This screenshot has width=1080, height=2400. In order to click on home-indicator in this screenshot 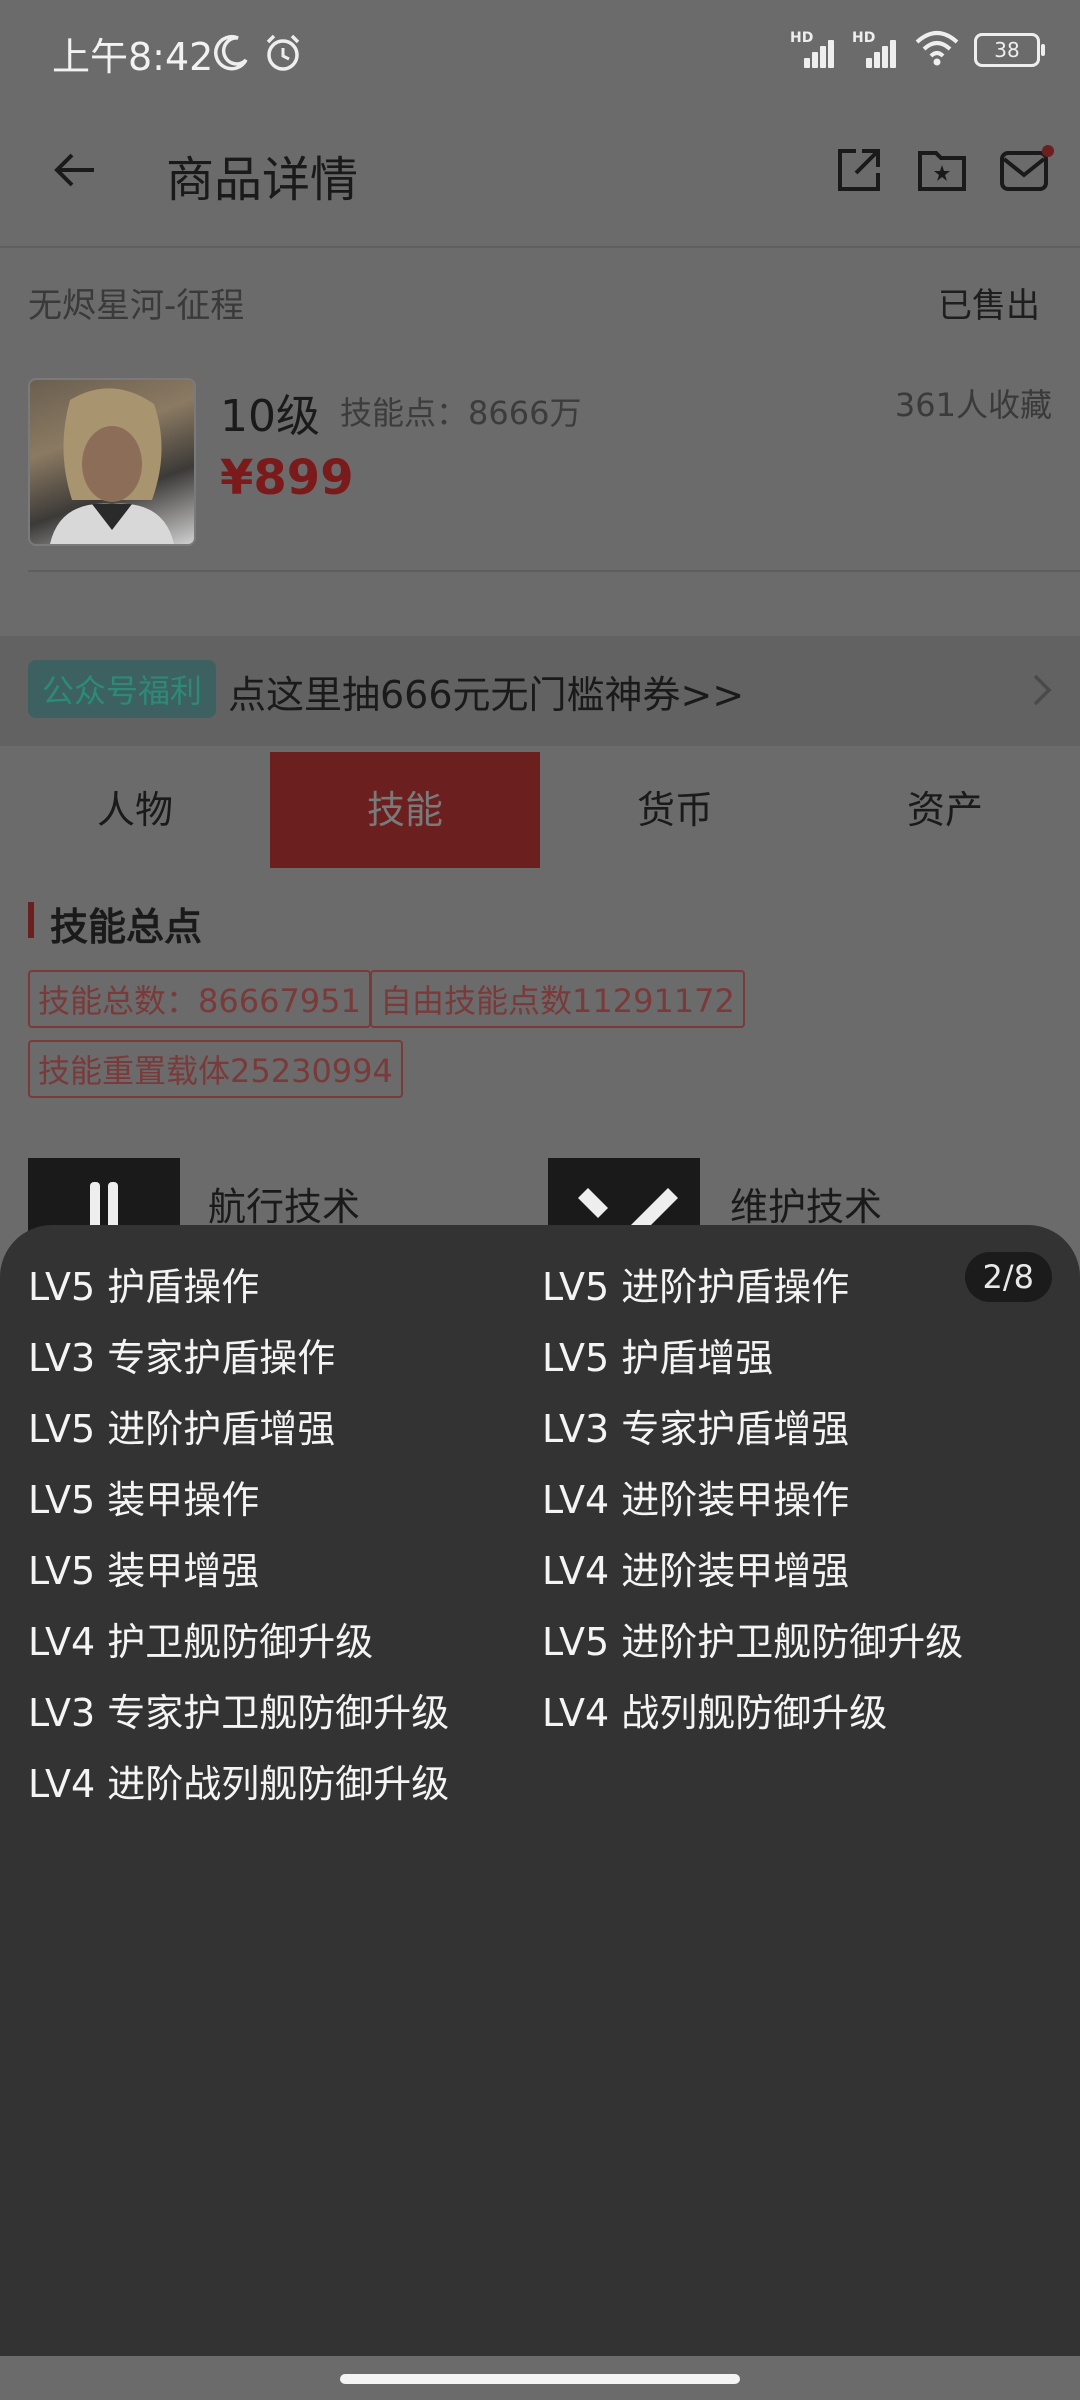, I will do `click(540, 2379)`.